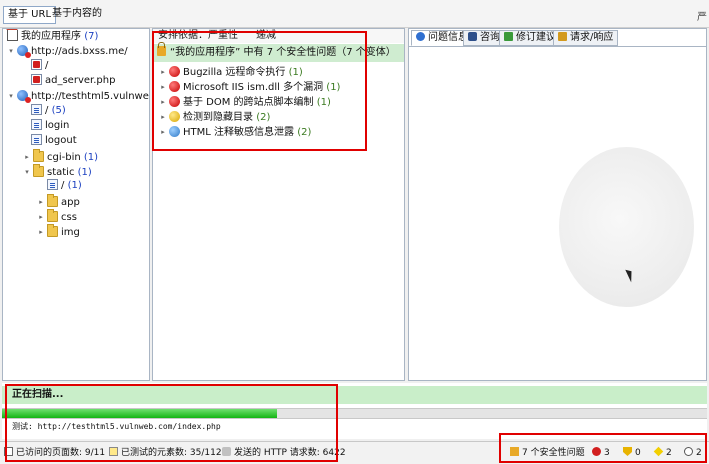  What do you see at coordinates (354, 413) in the screenshot?
I see `scan-progress-bar` at bounding box center [354, 413].